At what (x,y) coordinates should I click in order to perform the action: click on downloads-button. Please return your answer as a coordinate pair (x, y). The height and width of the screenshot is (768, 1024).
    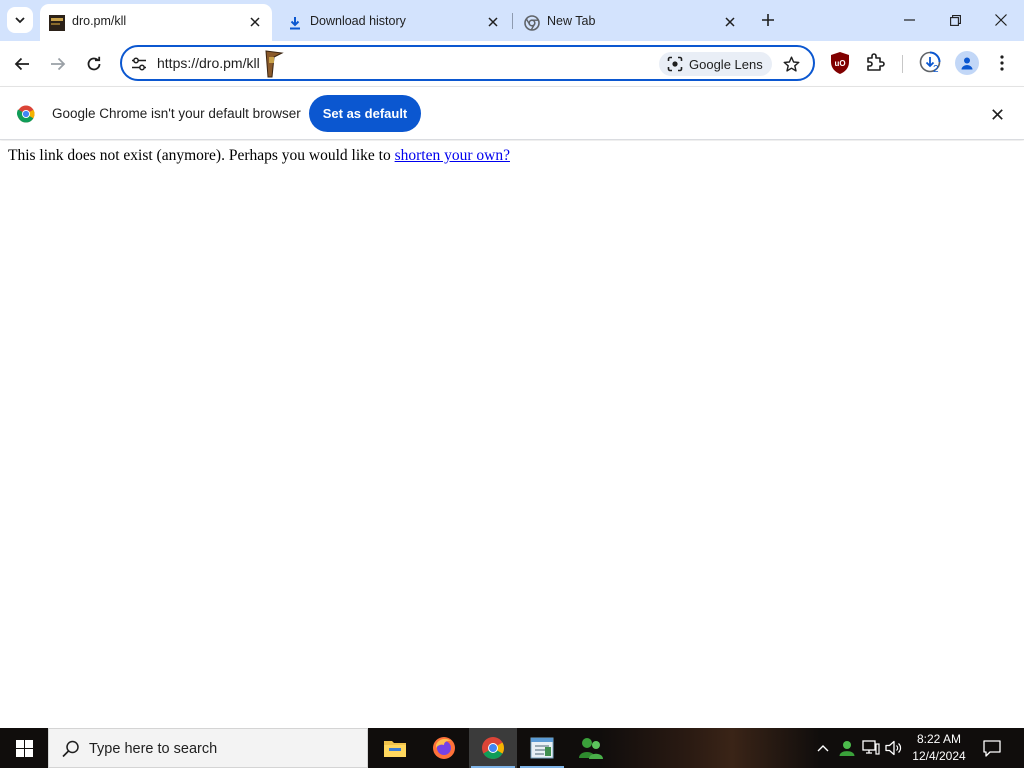
    Looking at the image, I should click on (931, 63).